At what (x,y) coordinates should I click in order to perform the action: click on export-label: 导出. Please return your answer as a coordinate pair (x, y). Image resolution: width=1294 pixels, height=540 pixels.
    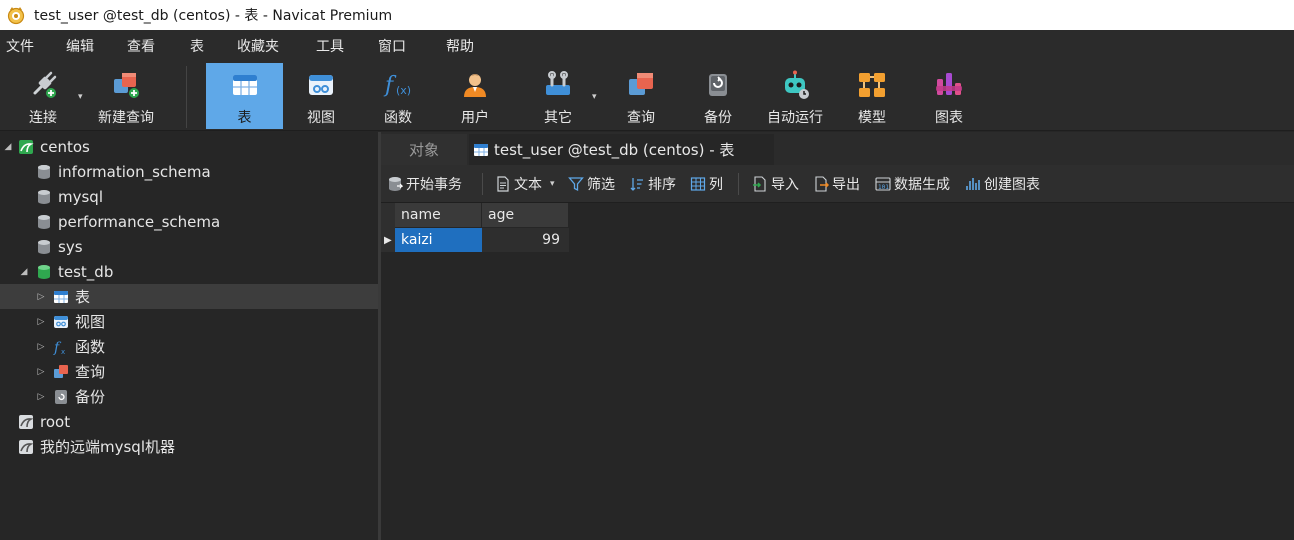
    Looking at the image, I should click on (846, 185).